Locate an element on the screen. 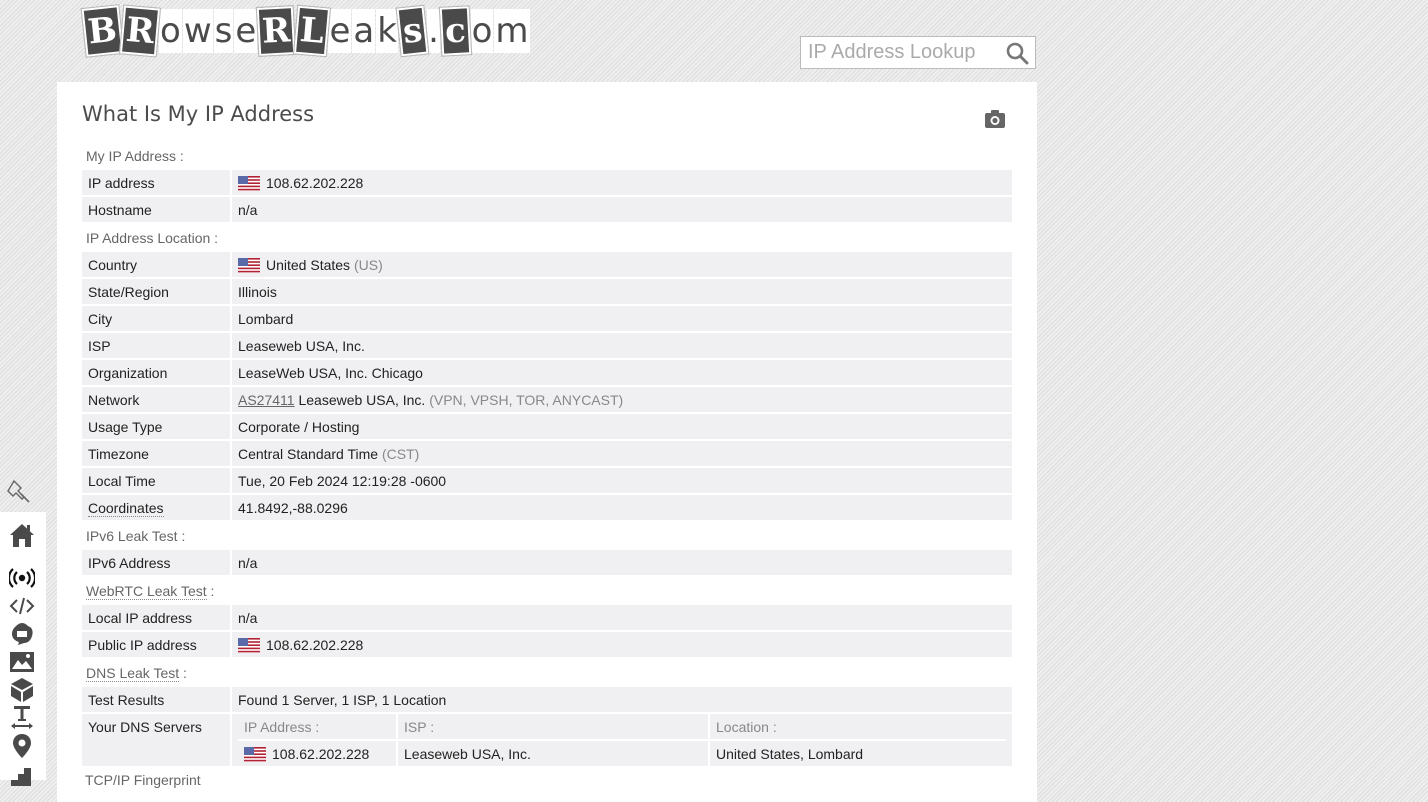 The width and height of the screenshot is (1428, 802). row-label: Network is located at coordinates (157, 399).